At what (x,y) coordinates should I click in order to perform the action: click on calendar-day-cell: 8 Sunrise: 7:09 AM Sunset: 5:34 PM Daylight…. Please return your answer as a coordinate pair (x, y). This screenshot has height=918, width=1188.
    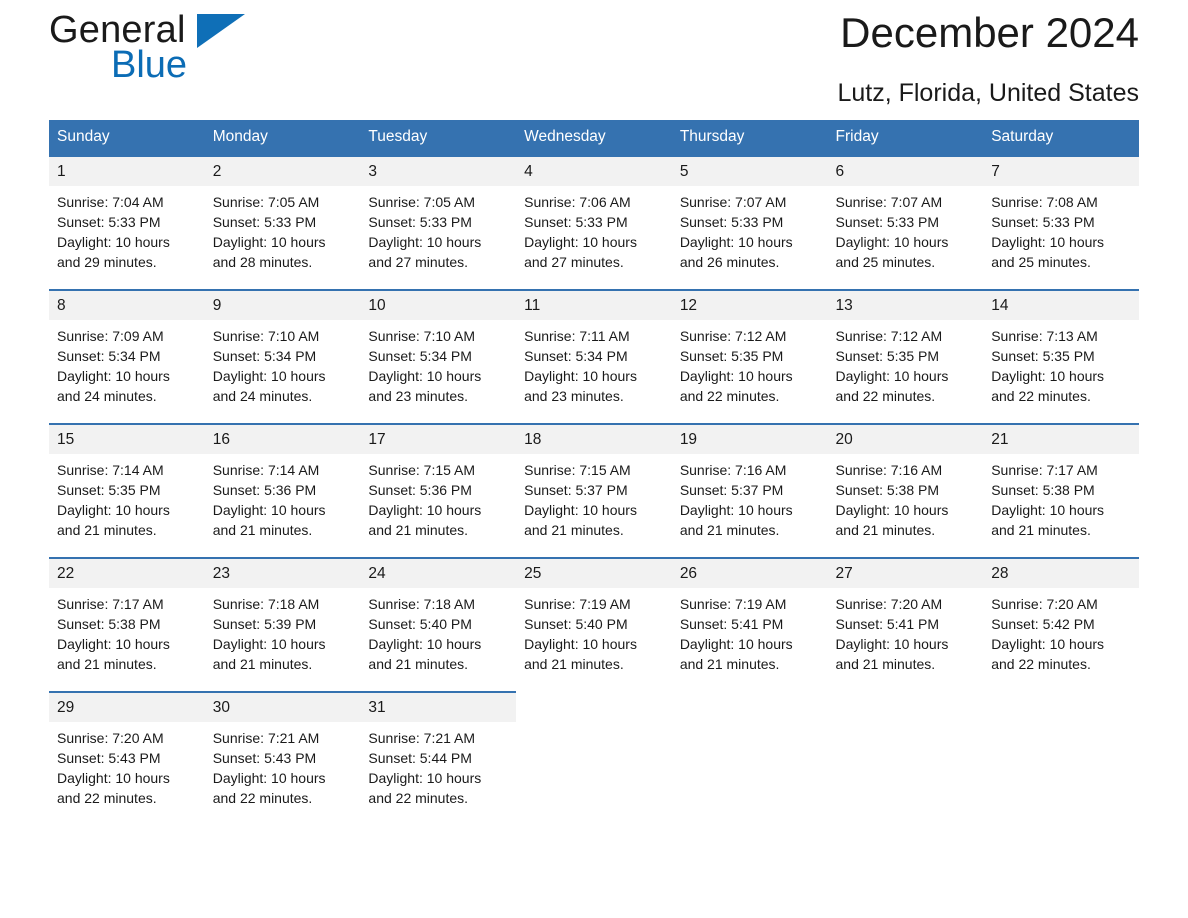
    Looking at the image, I should click on (127, 349).